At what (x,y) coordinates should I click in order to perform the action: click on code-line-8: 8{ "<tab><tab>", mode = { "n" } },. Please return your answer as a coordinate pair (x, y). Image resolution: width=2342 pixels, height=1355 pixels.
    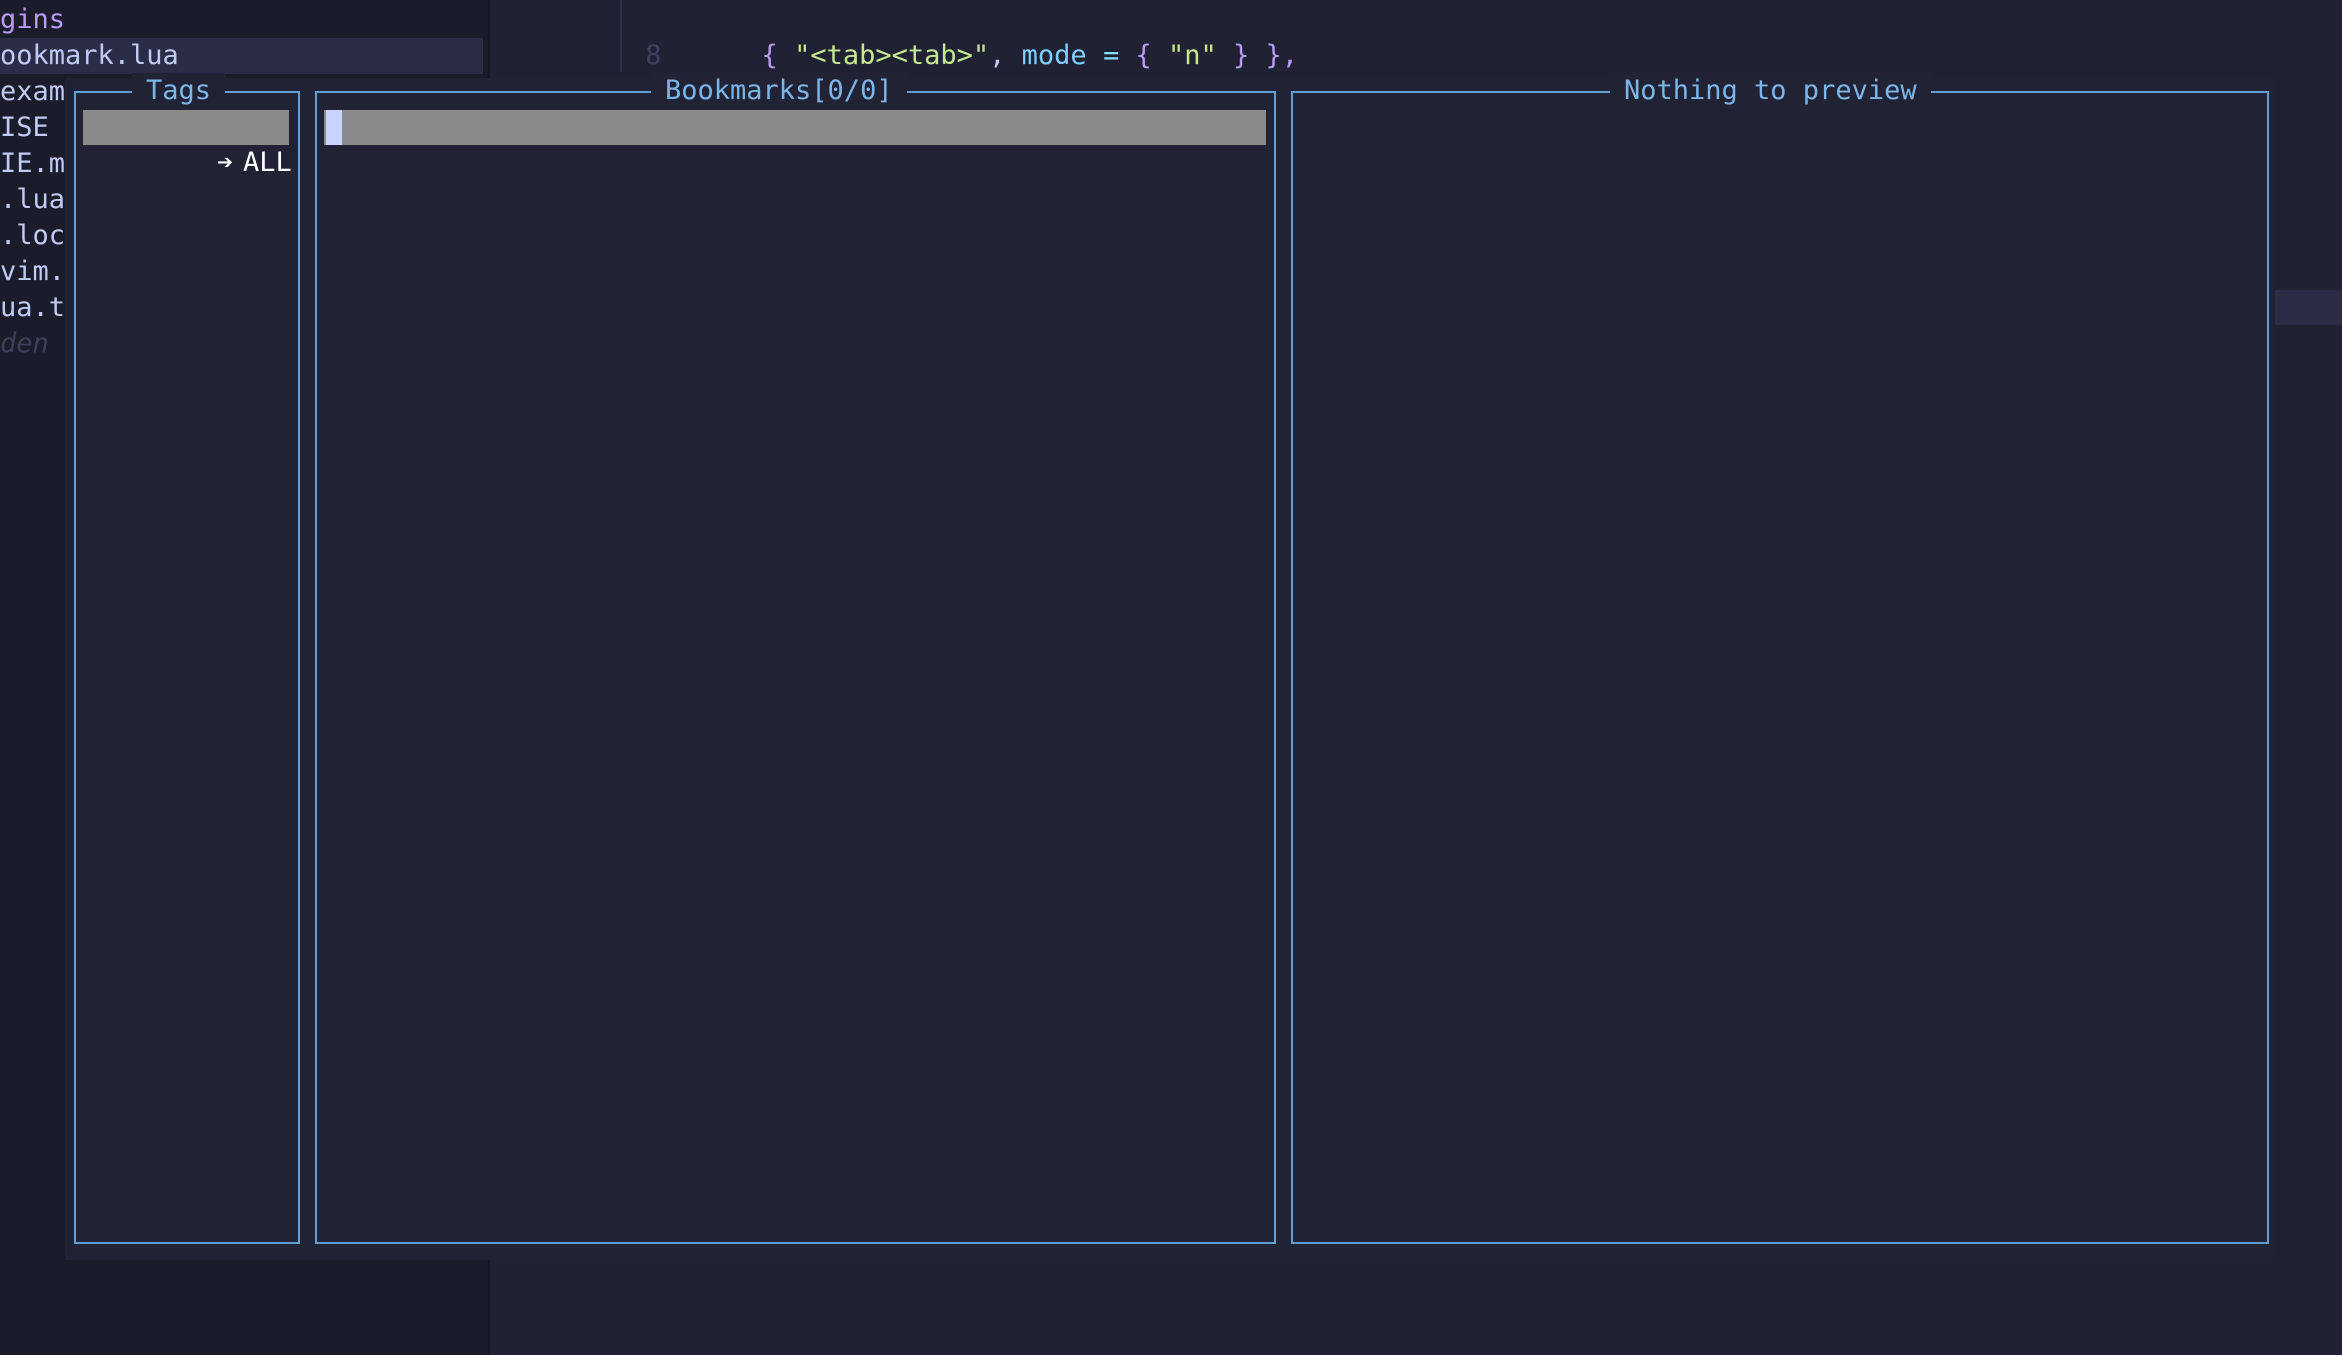
    Looking at the image, I should click on (894, 36).